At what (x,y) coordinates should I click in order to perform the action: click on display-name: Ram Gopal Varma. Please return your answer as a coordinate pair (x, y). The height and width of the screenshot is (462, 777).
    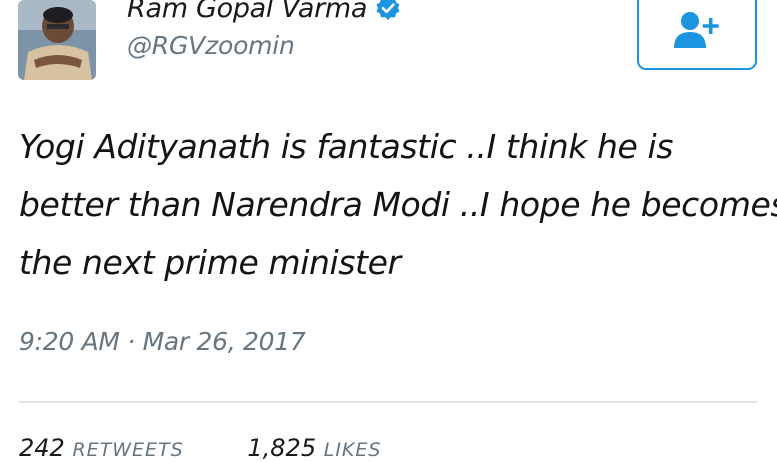
    Looking at the image, I should click on (247, 12).